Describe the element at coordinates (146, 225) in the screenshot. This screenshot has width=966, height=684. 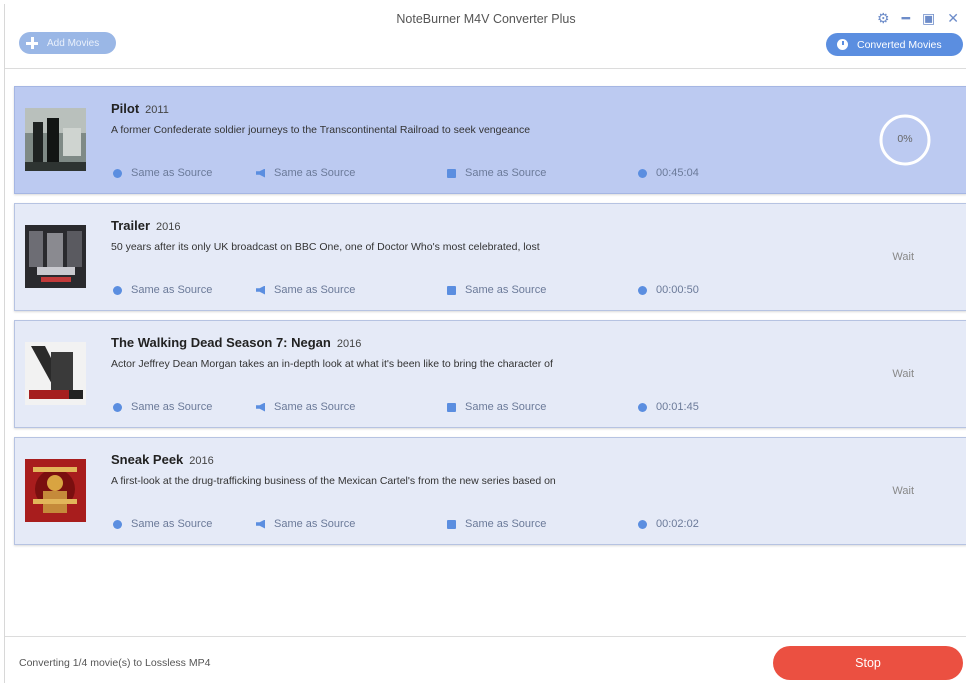
I see `movie-title: Trailer 2016` at that location.